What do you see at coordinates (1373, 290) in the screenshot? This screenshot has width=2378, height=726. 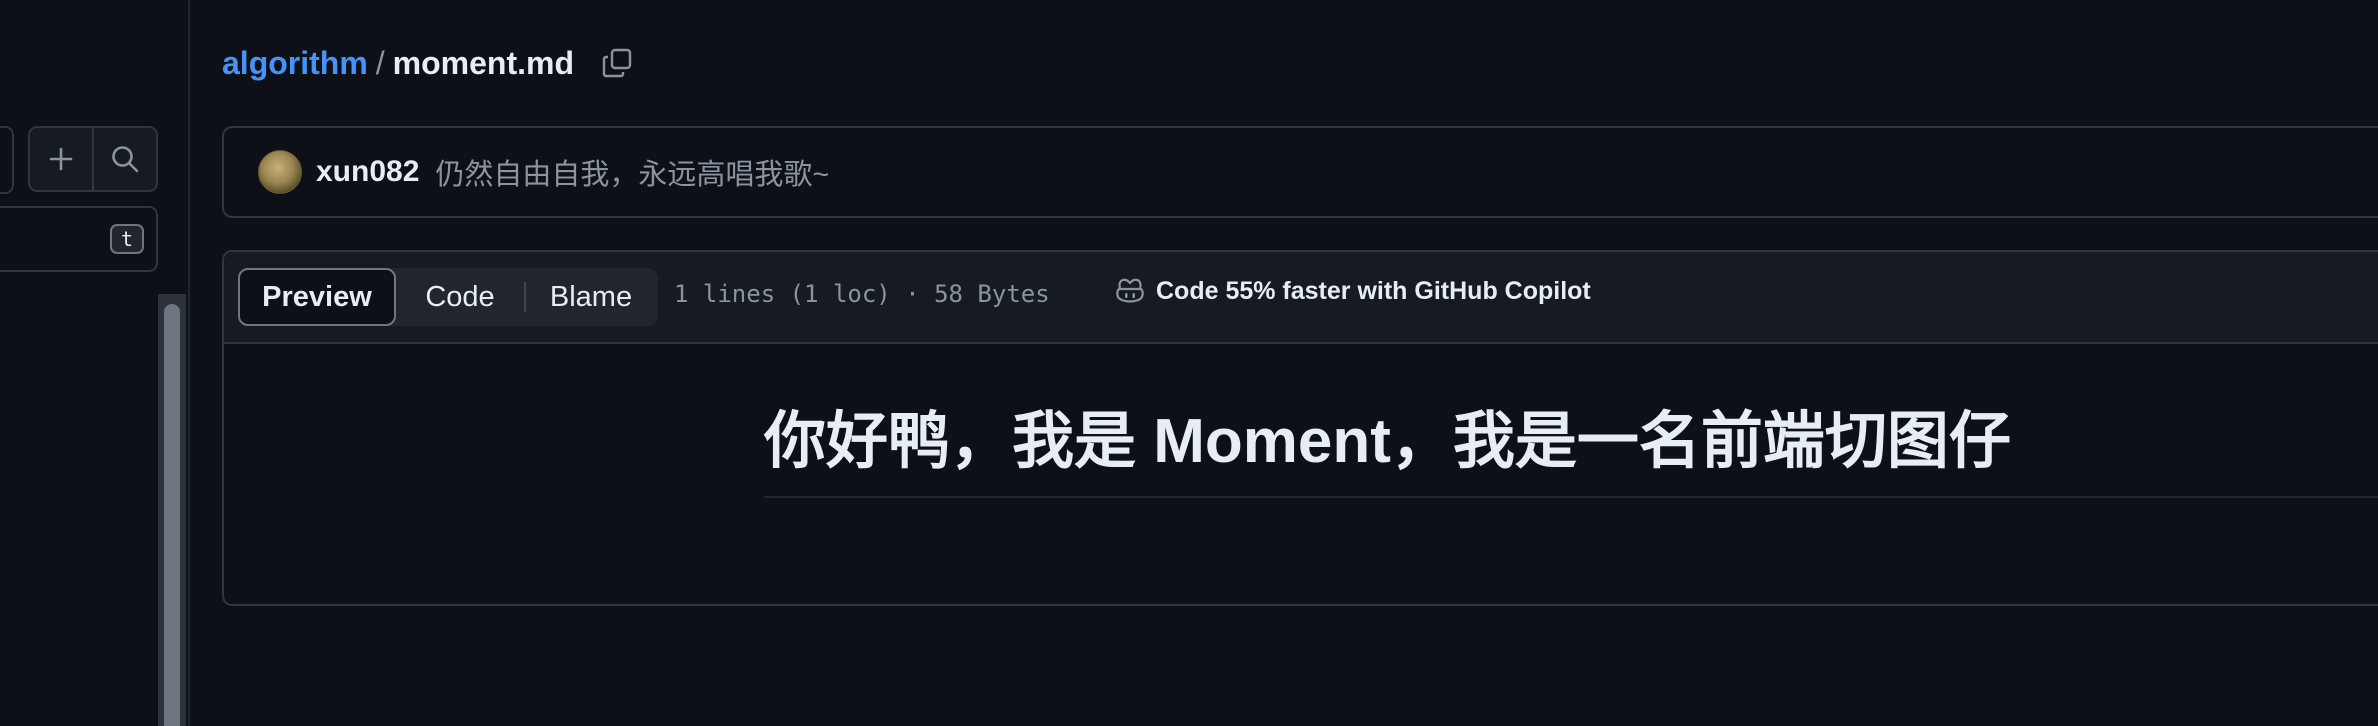 I see `copilot-promo-text: Code 55% faster with GitHub Copilot` at bounding box center [1373, 290].